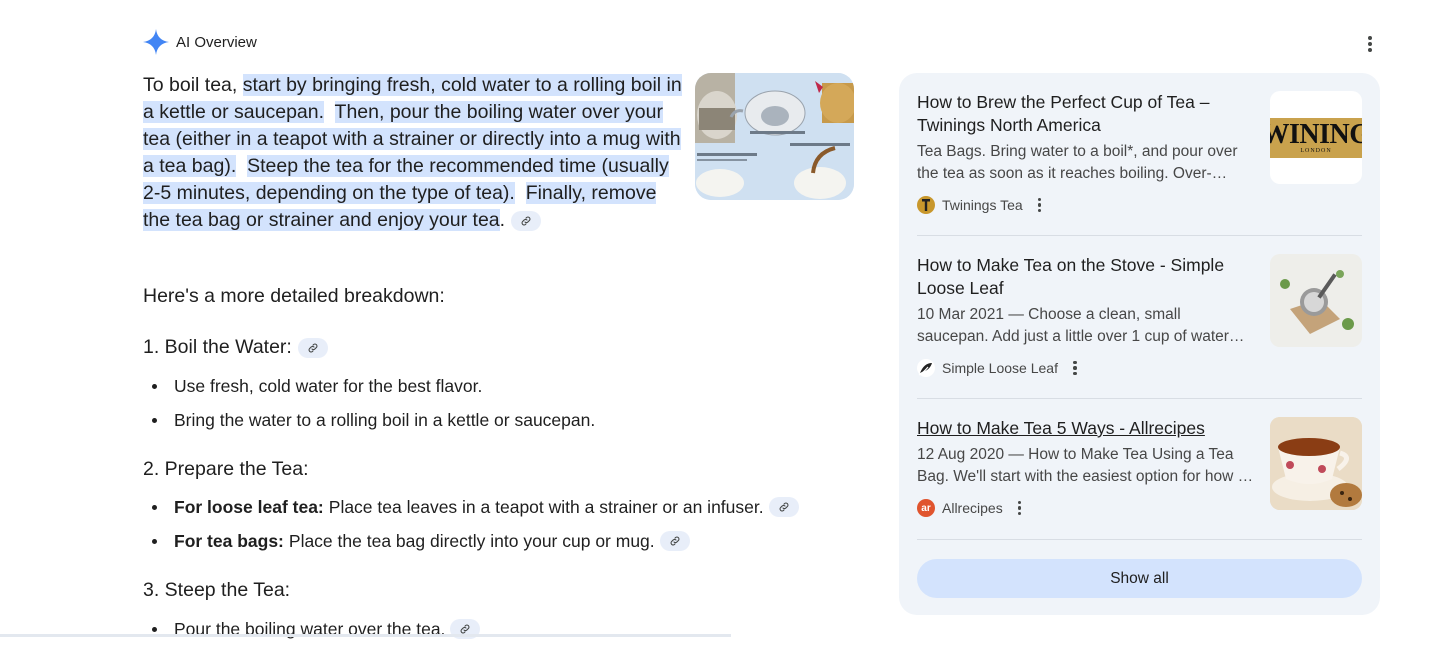 The height and width of the screenshot is (646, 1455). Describe the element at coordinates (926, 368) in the screenshot. I see `leaf-favicon-icon` at that location.